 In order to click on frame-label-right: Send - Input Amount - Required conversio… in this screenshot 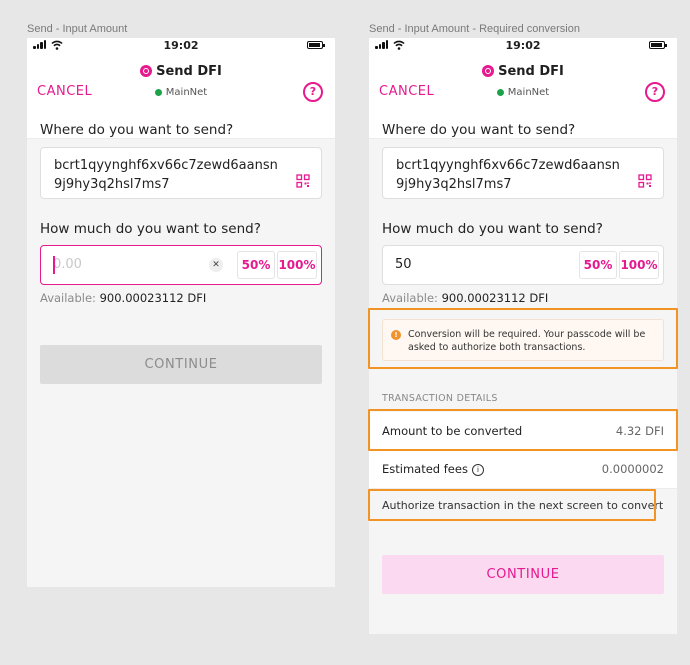, I will do `click(474, 29)`.